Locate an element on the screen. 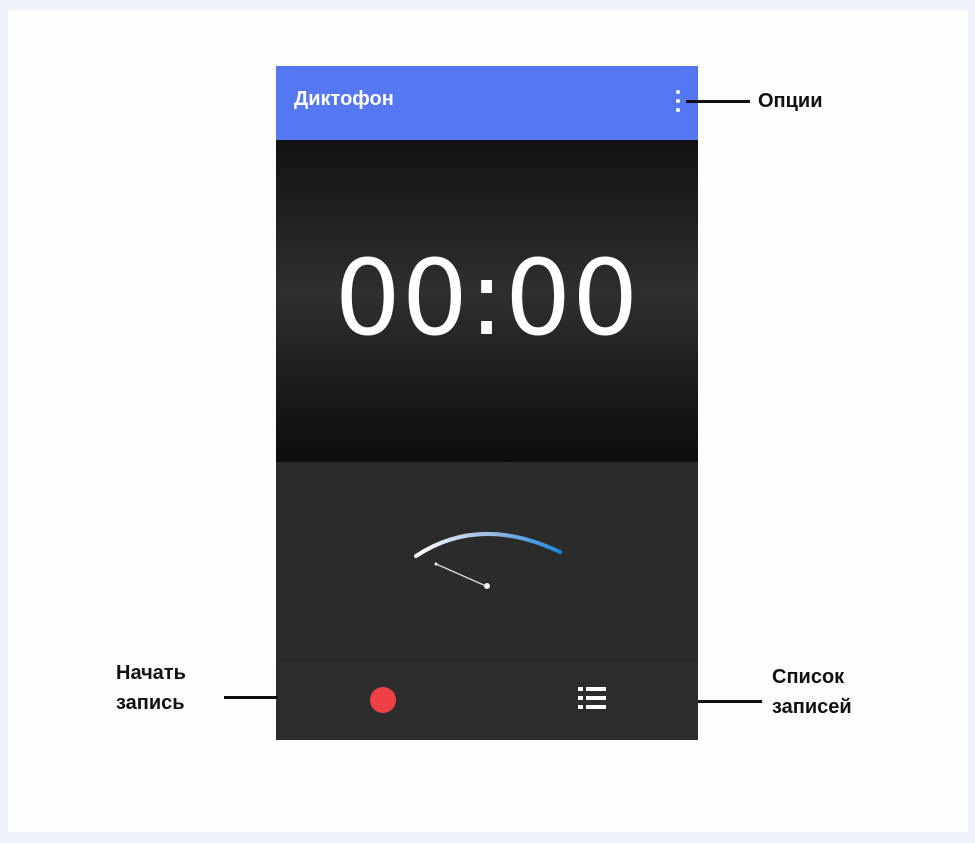 The image size is (975, 843). level-meter-gauge is located at coordinates (488, 560).